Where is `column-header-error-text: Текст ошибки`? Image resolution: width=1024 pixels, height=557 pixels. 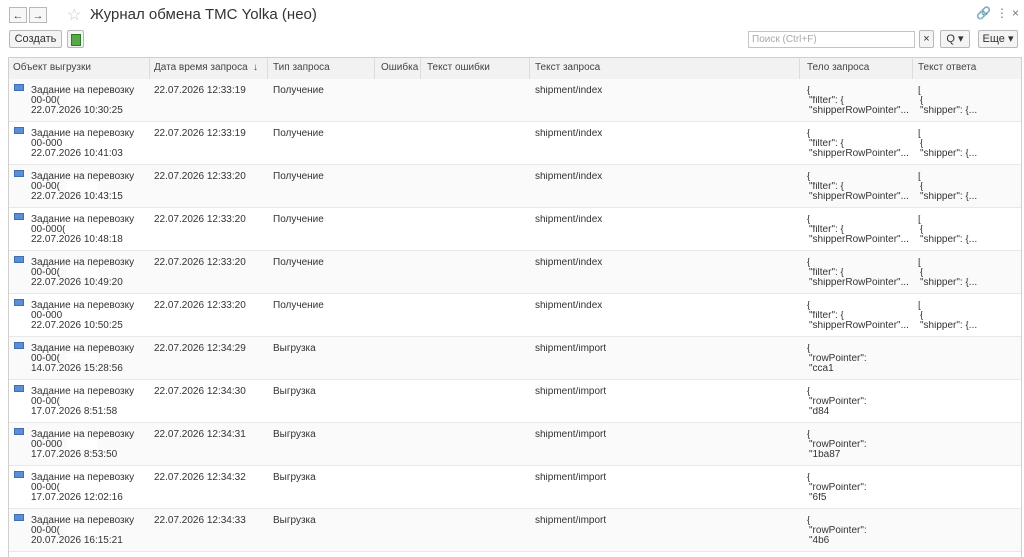 column-header-error-text: Текст ошибки is located at coordinates (458, 67).